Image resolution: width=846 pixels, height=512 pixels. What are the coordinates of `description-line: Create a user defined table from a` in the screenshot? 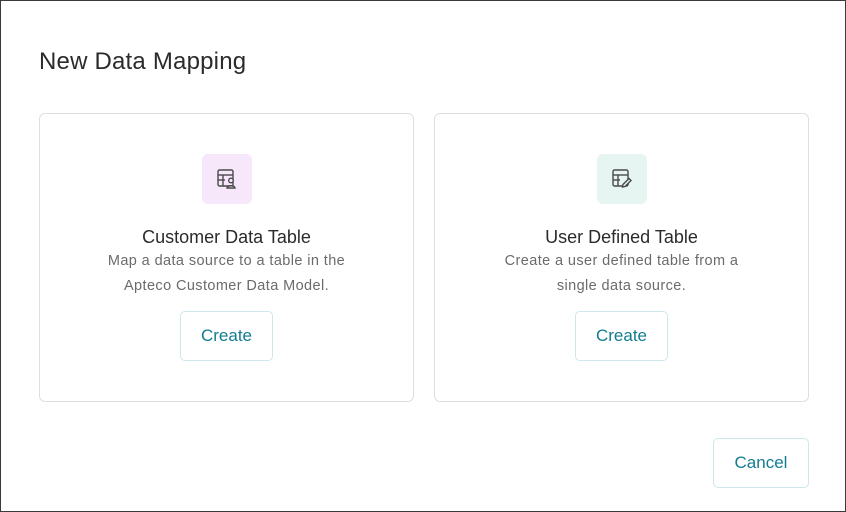 It's located at (621, 261).